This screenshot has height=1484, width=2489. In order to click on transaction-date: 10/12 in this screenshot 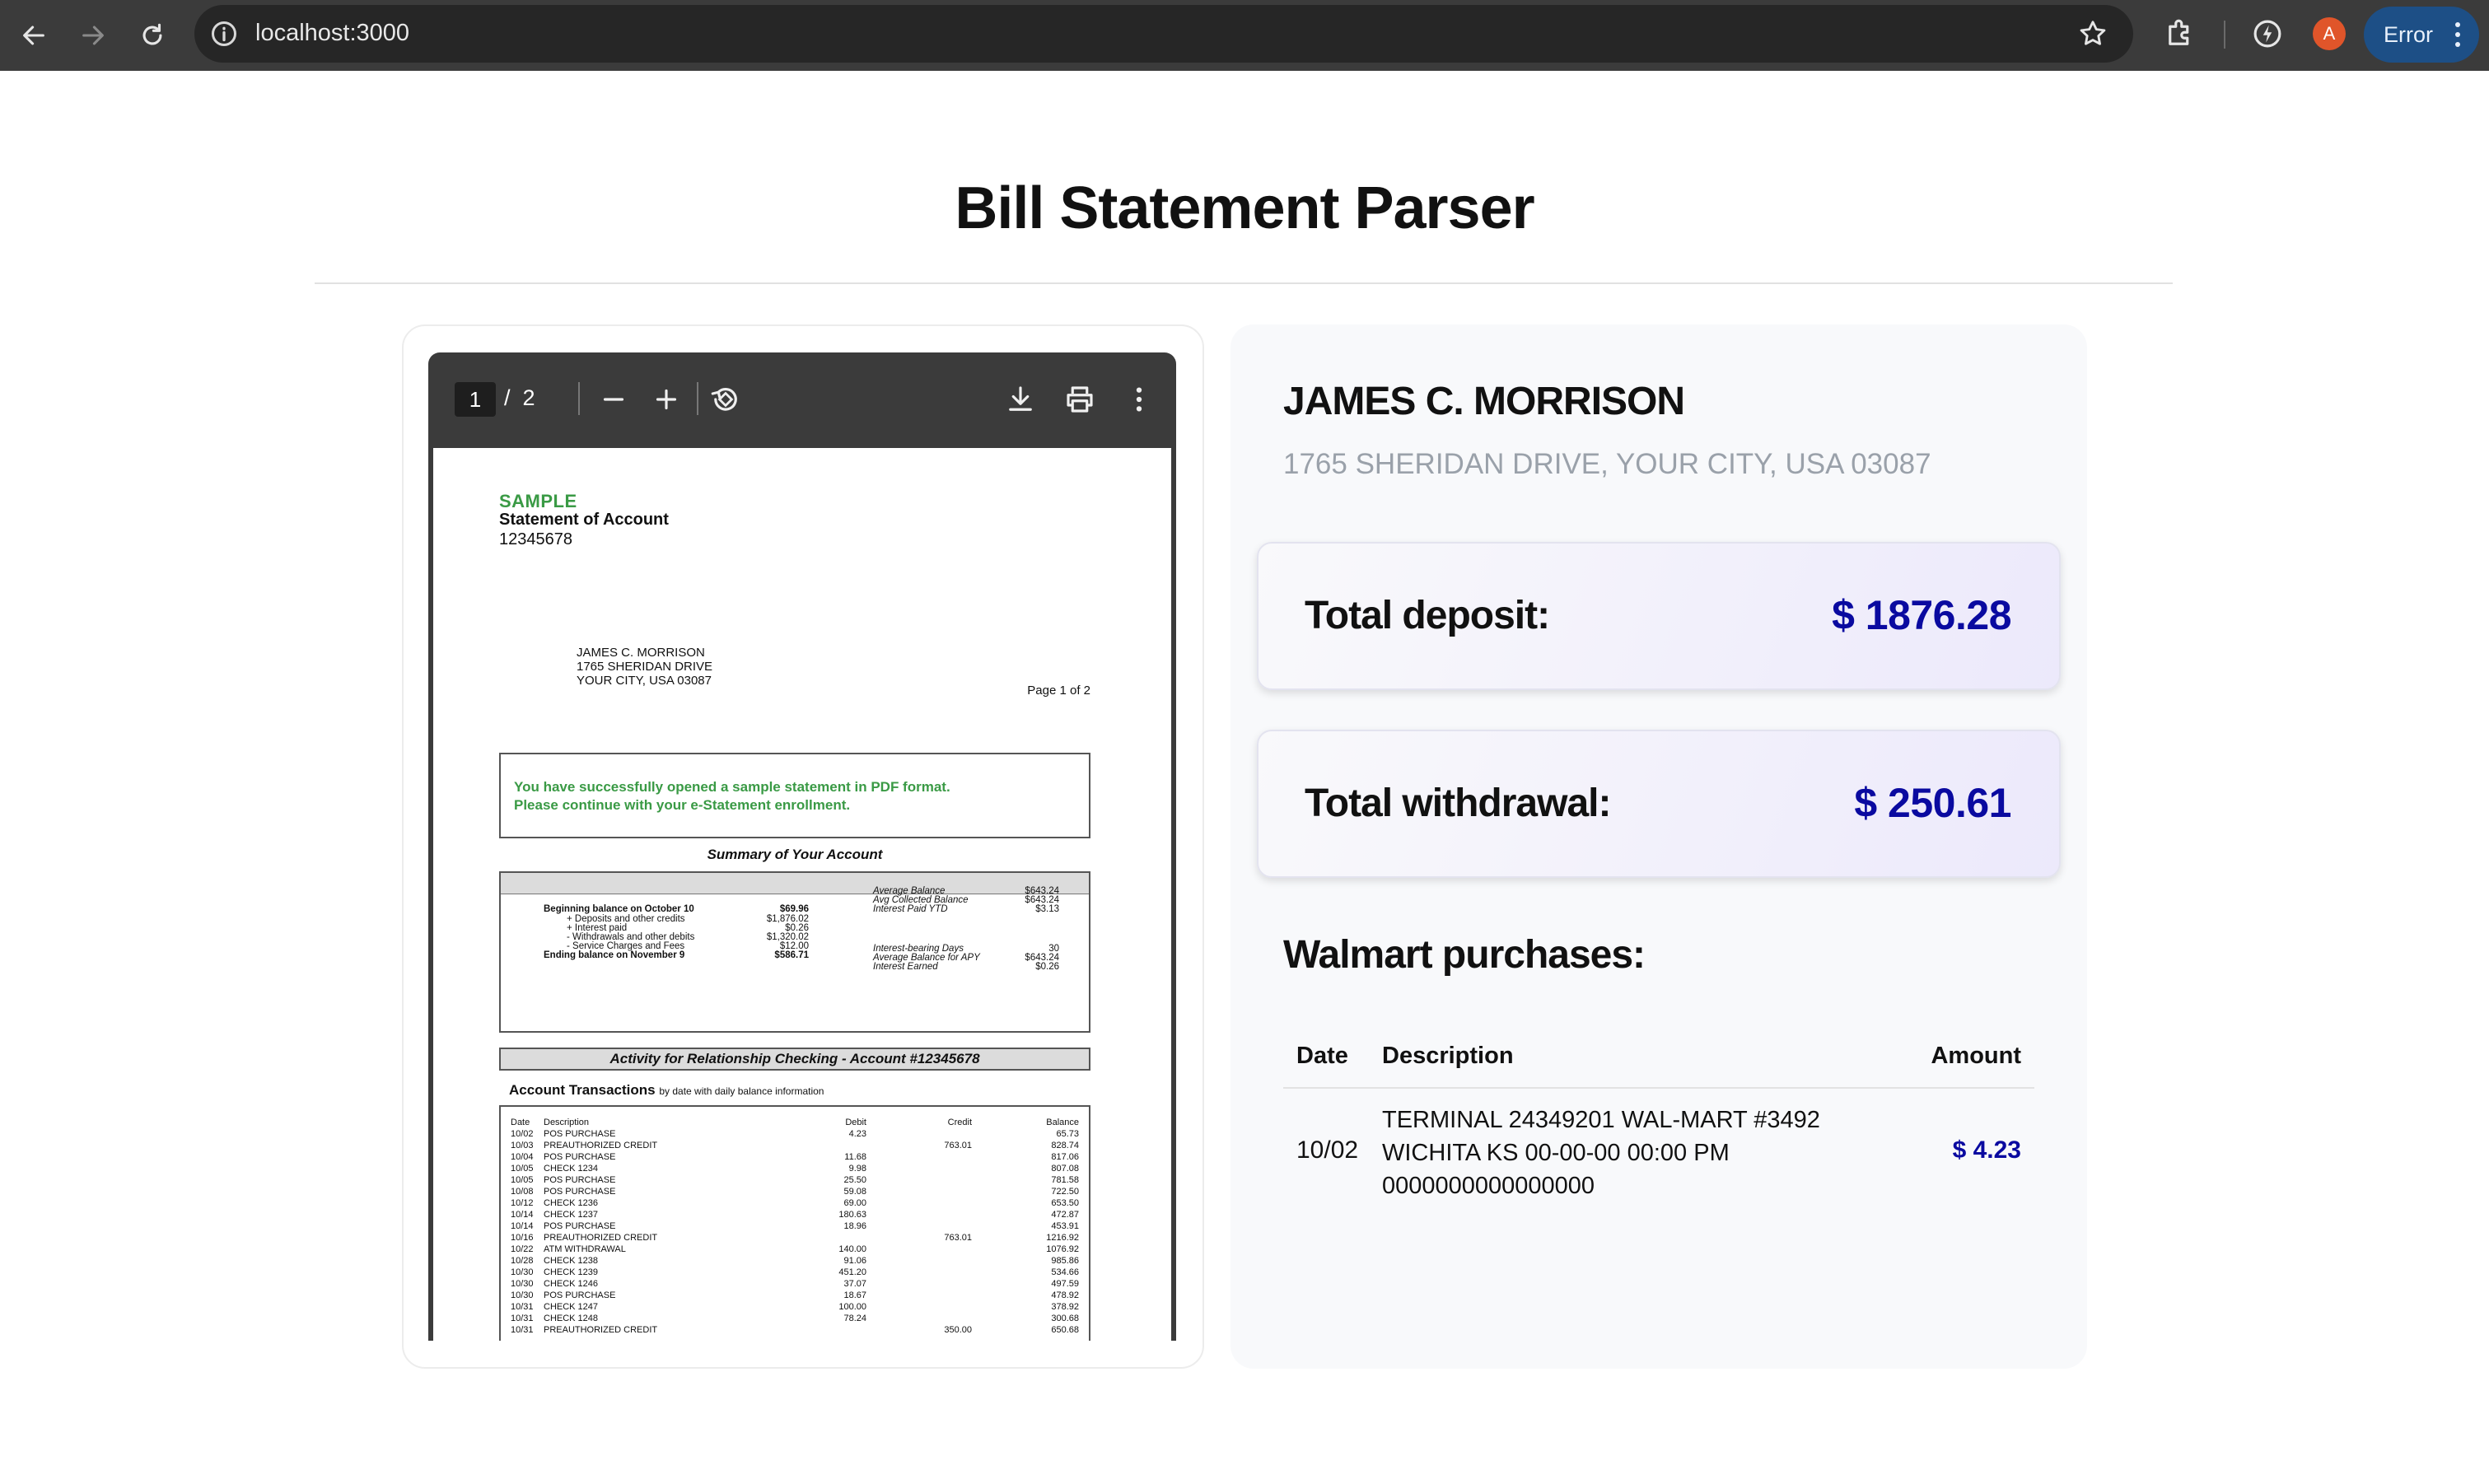, I will do `click(522, 1203)`.